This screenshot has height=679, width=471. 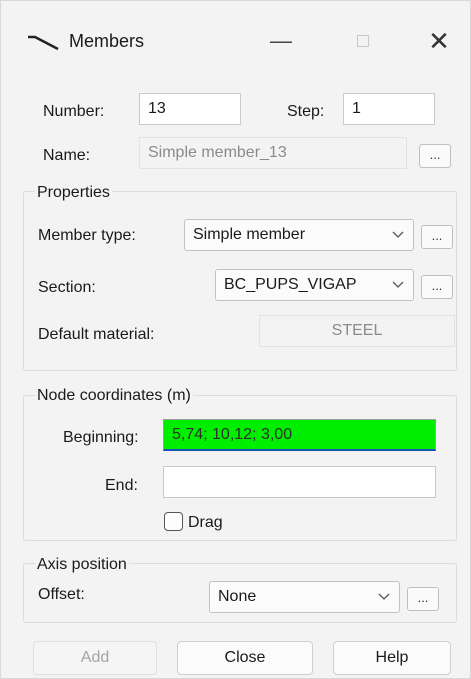 I want to click on minimize-button: —, so click(x=281, y=41).